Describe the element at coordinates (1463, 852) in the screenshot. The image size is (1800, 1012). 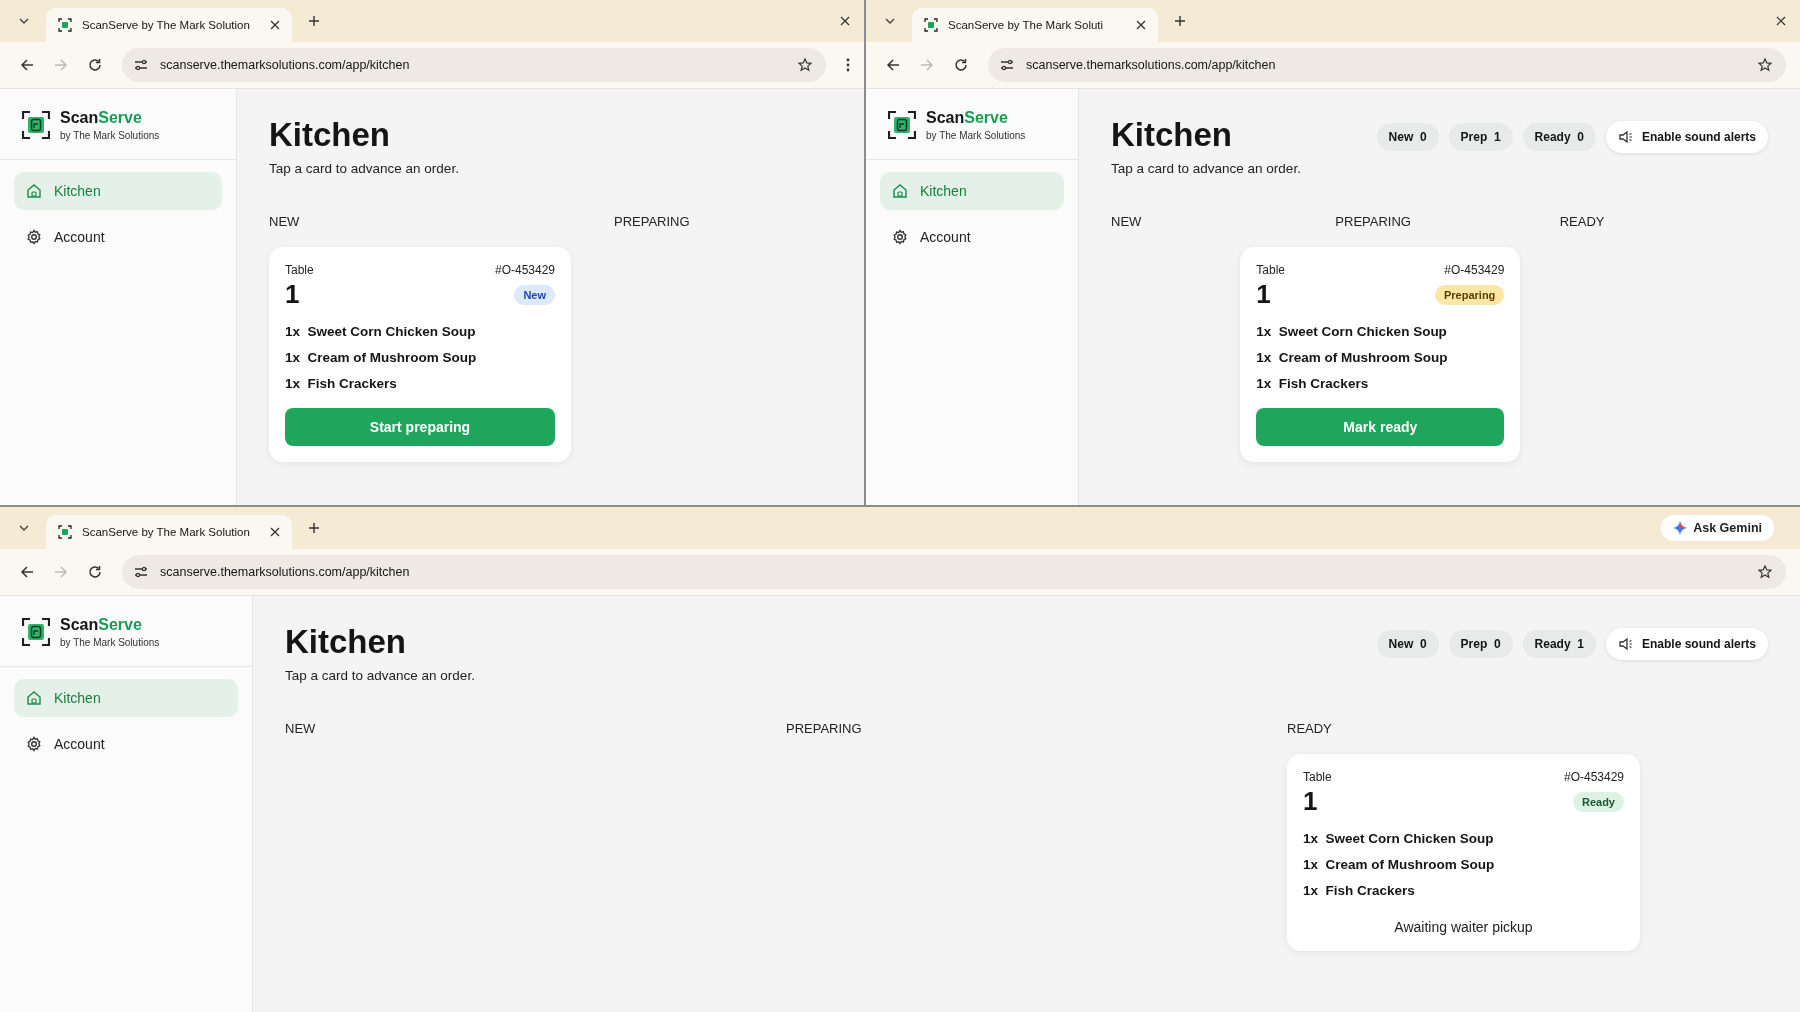
I see `order-card: Table #O-453429 1 Ready 1x Sweet Corn Chicken Soup 1x Cream of Mushroom Soup 1x Fish Crackers Awaiting waiter pickup` at that location.